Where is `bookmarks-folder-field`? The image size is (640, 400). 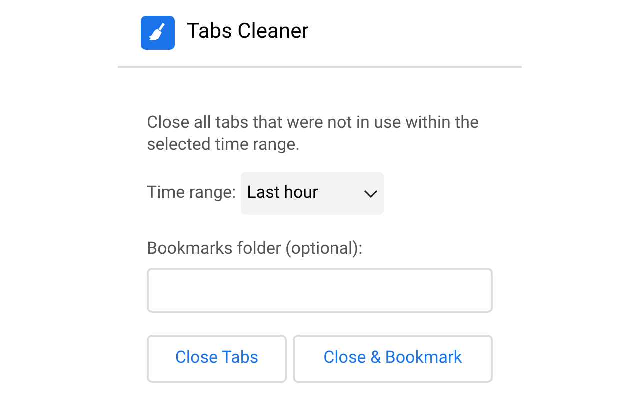
bookmarks-folder-field is located at coordinates (320, 290).